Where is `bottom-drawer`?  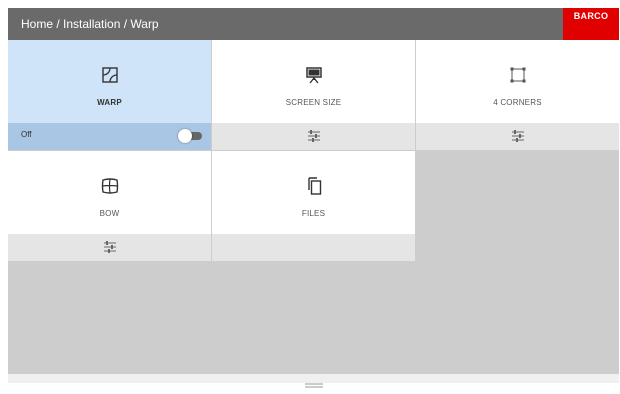 bottom-drawer is located at coordinates (313, 381).